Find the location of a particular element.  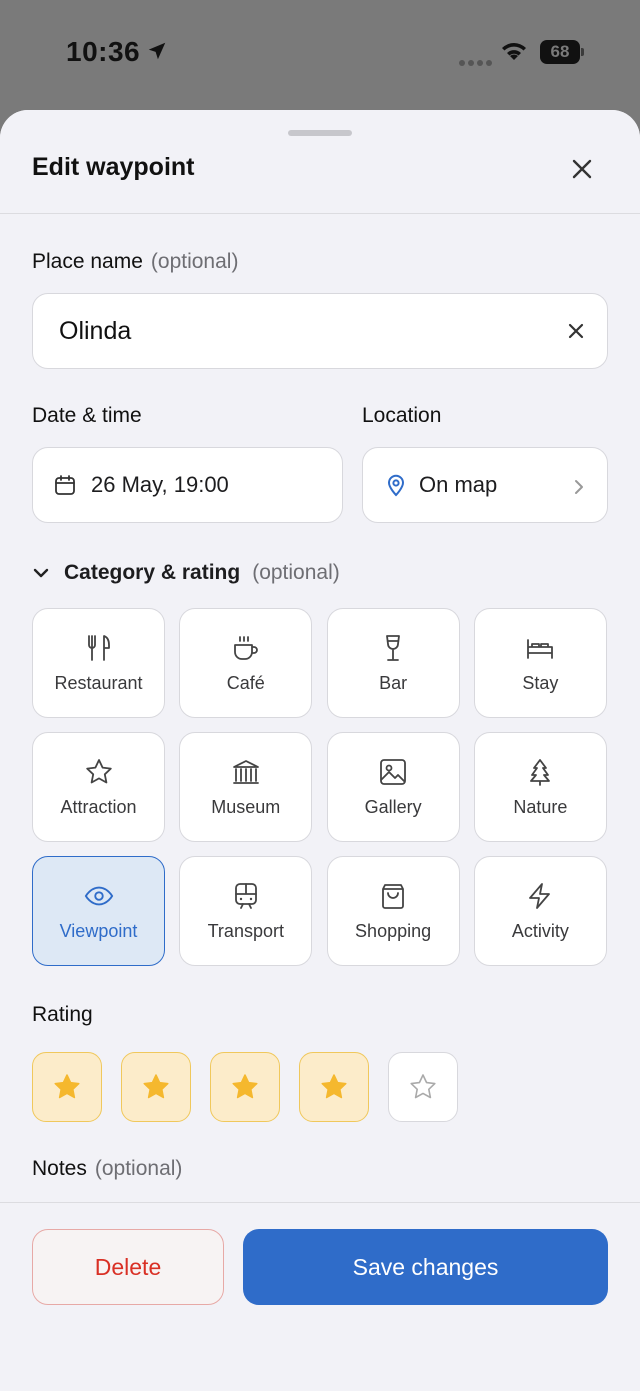

star-1-button is located at coordinates (67, 1087).